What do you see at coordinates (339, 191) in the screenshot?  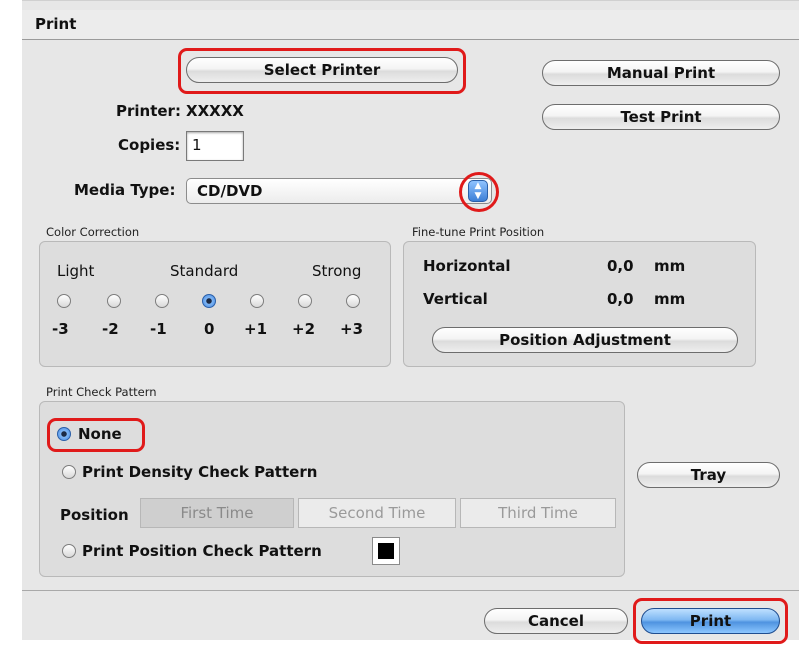 I see `media-type-select: CD/DVD` at bounding box center [339, 191].